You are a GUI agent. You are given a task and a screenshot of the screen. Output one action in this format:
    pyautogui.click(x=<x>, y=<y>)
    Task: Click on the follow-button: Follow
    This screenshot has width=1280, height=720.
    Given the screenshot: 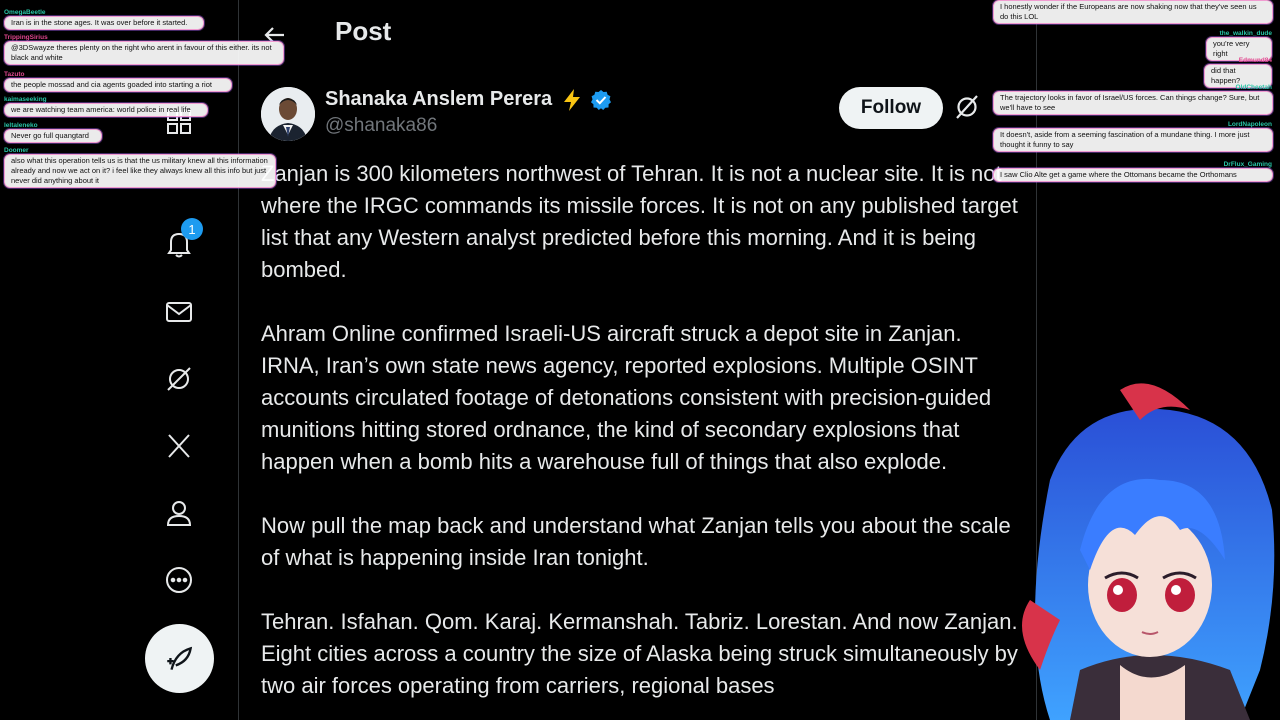 What is the action you would take?
    pyautogui.click(x=891, y=108)
    